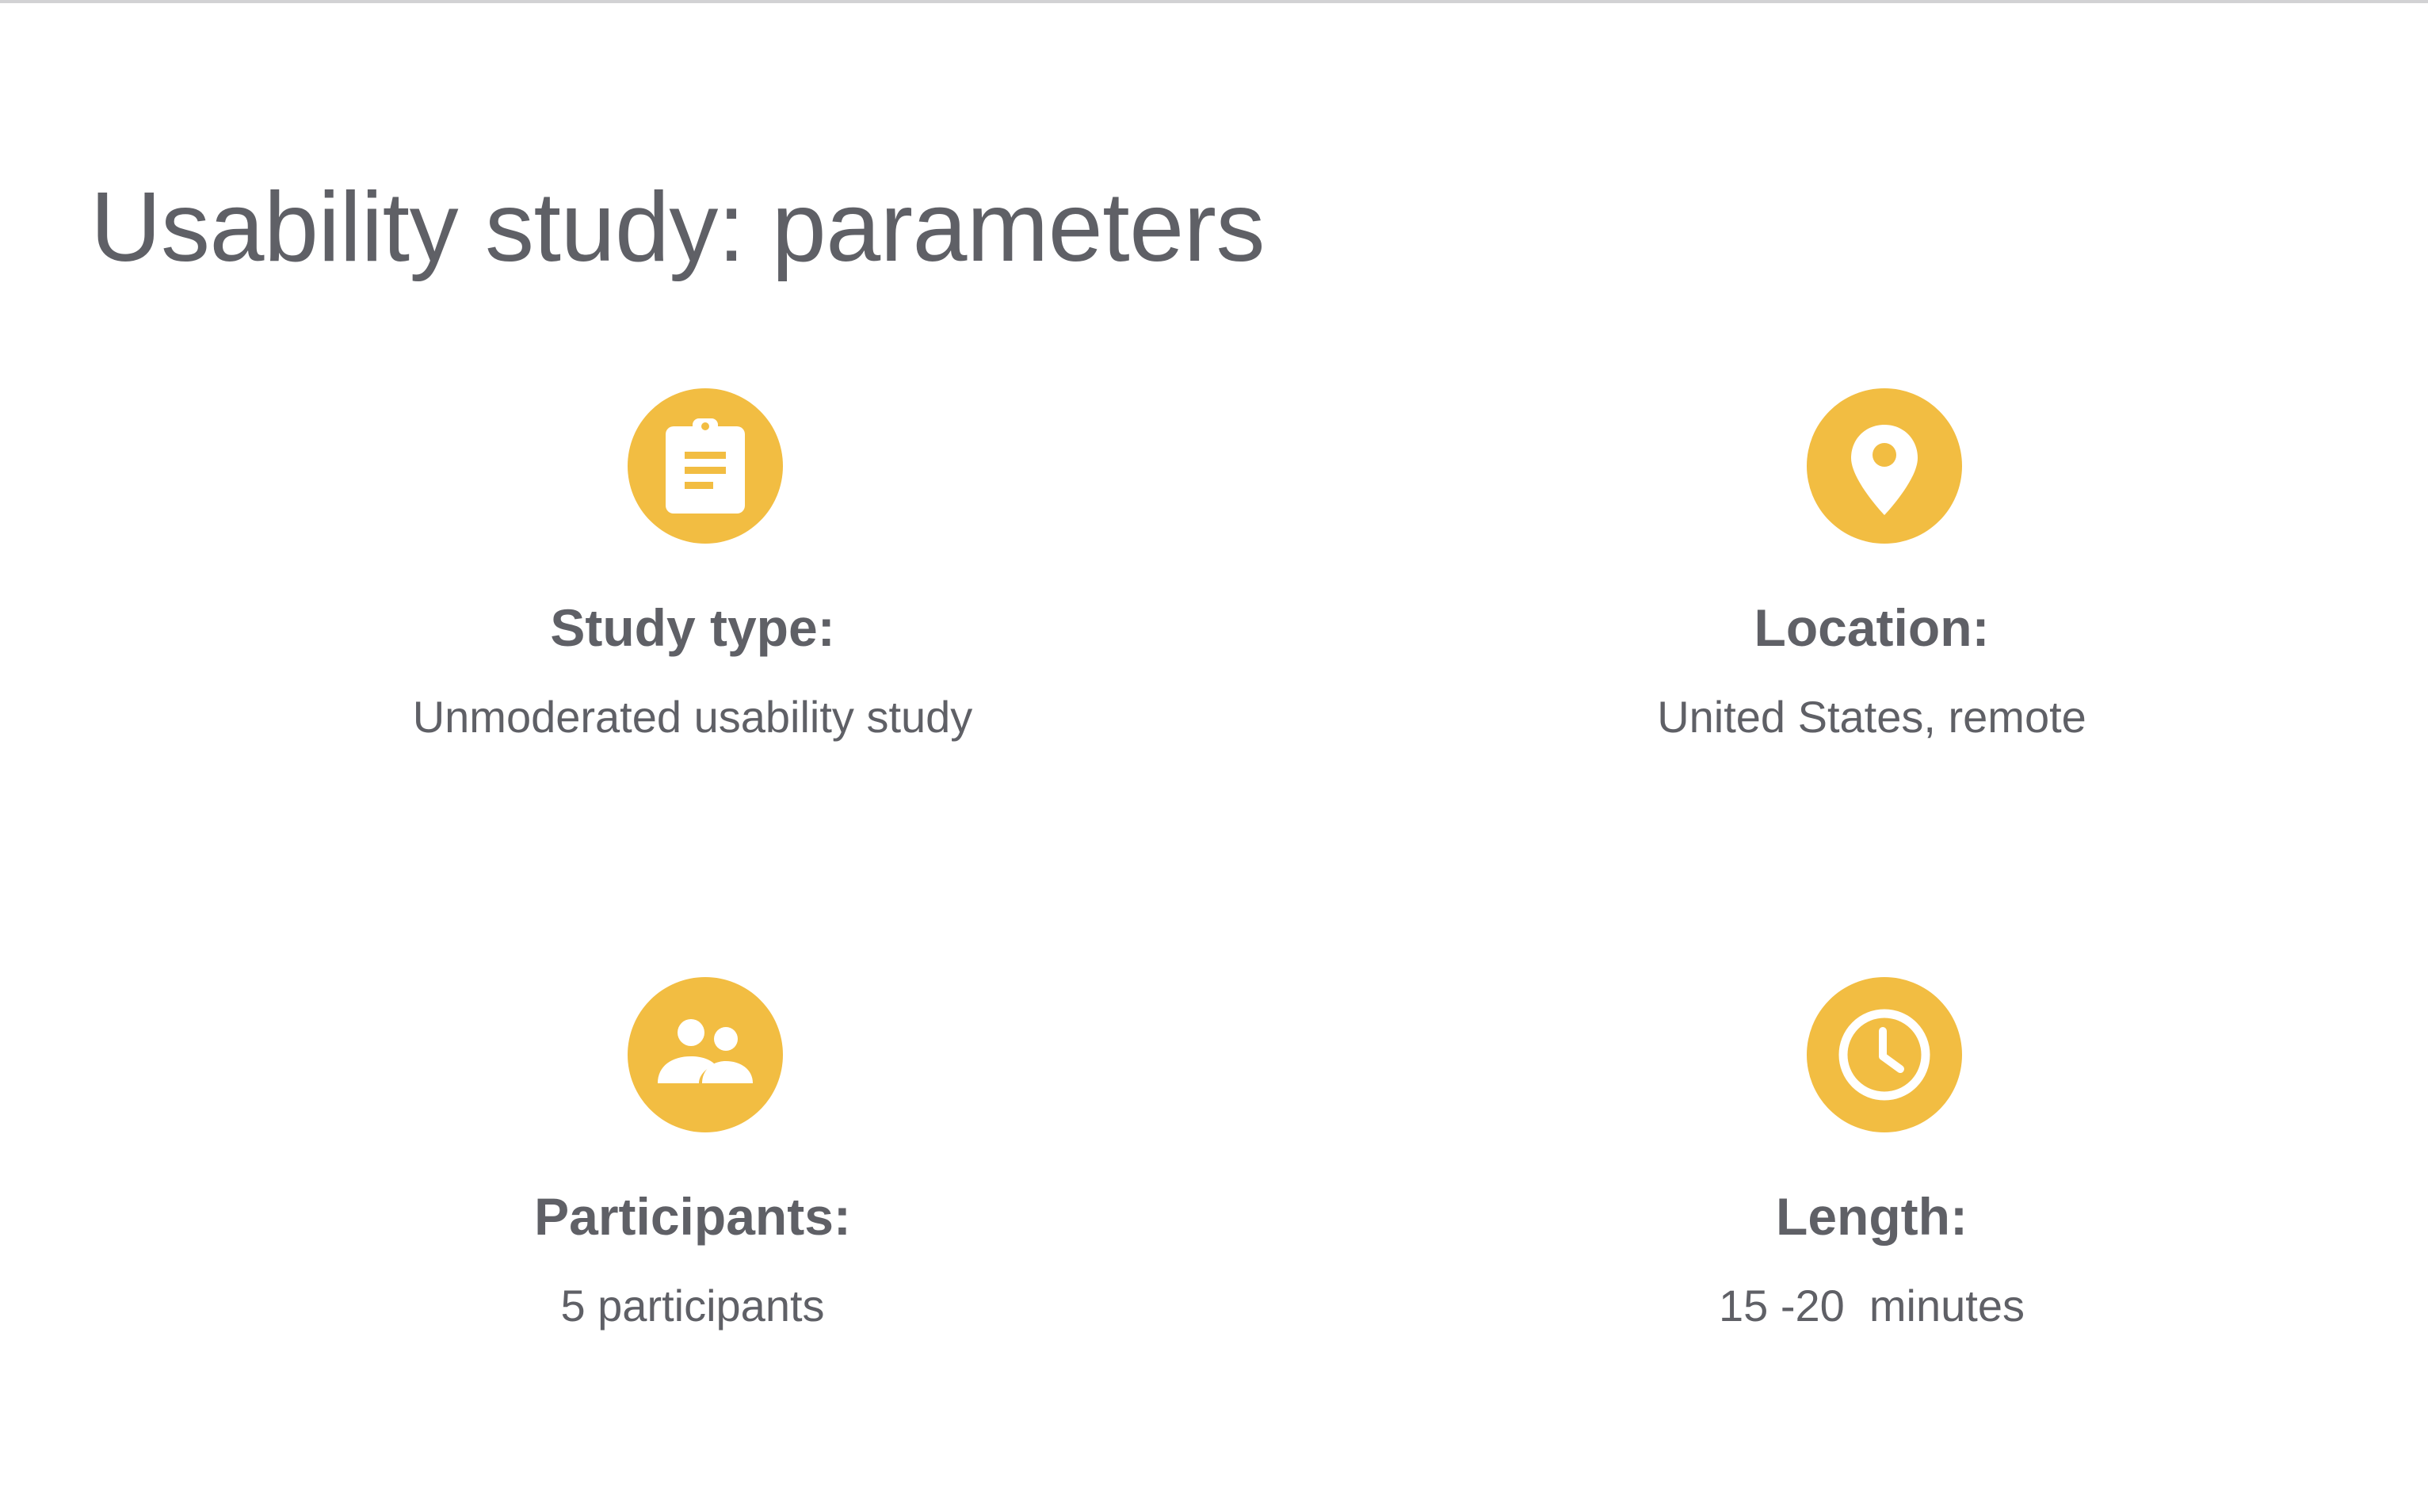  Describe the element at coordinates (1214, 1) in the screenshot. I see `top-divider` at that location.